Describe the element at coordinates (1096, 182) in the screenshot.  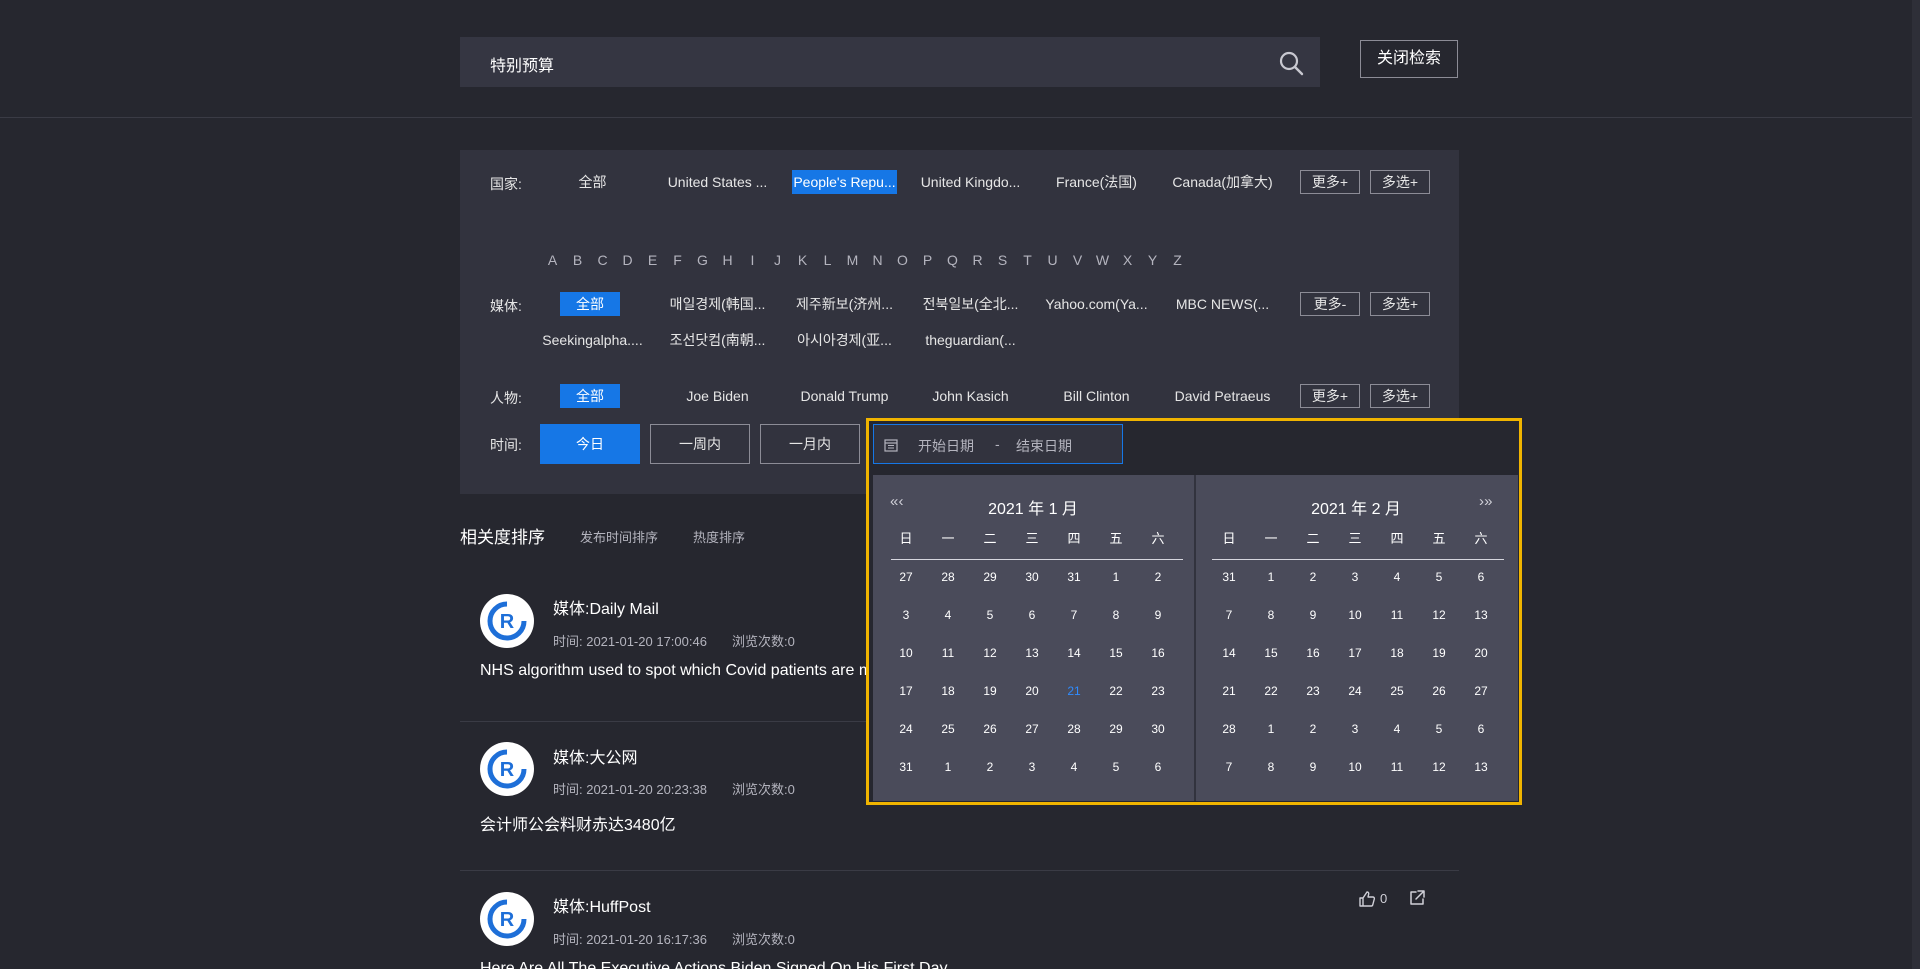
I see `country-option-france: France(法国)` at that location.